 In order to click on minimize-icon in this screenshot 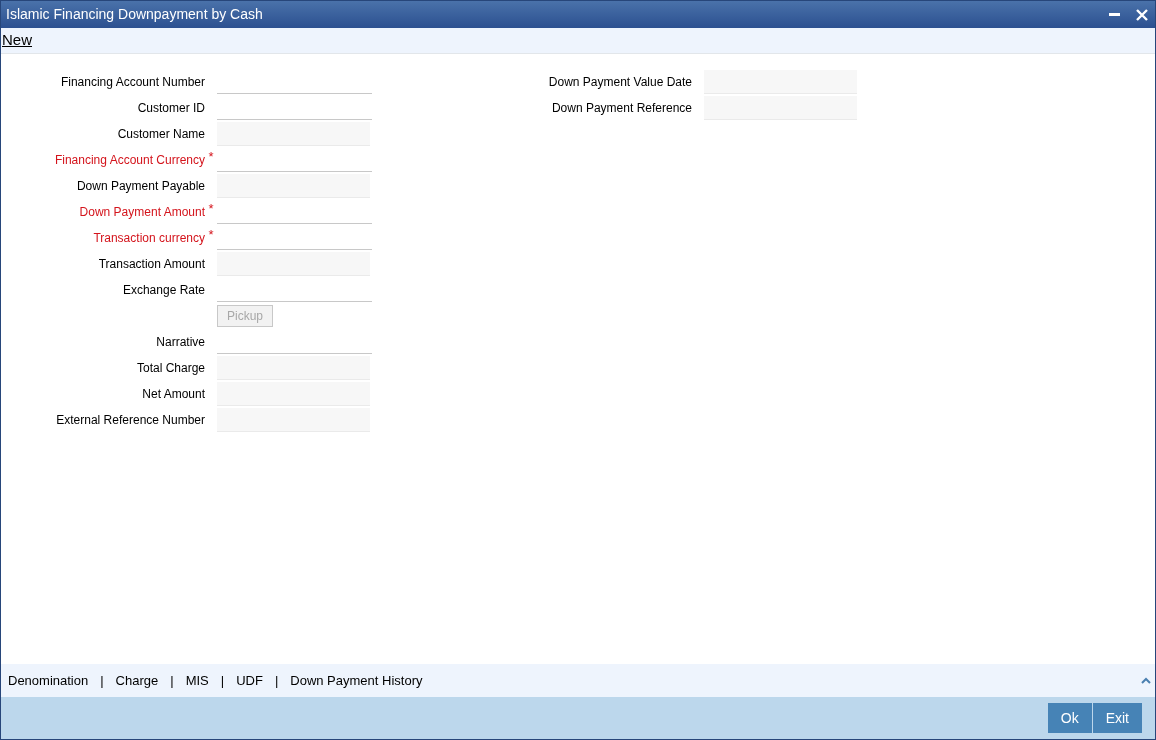, I will do `click(1114, 14)`.